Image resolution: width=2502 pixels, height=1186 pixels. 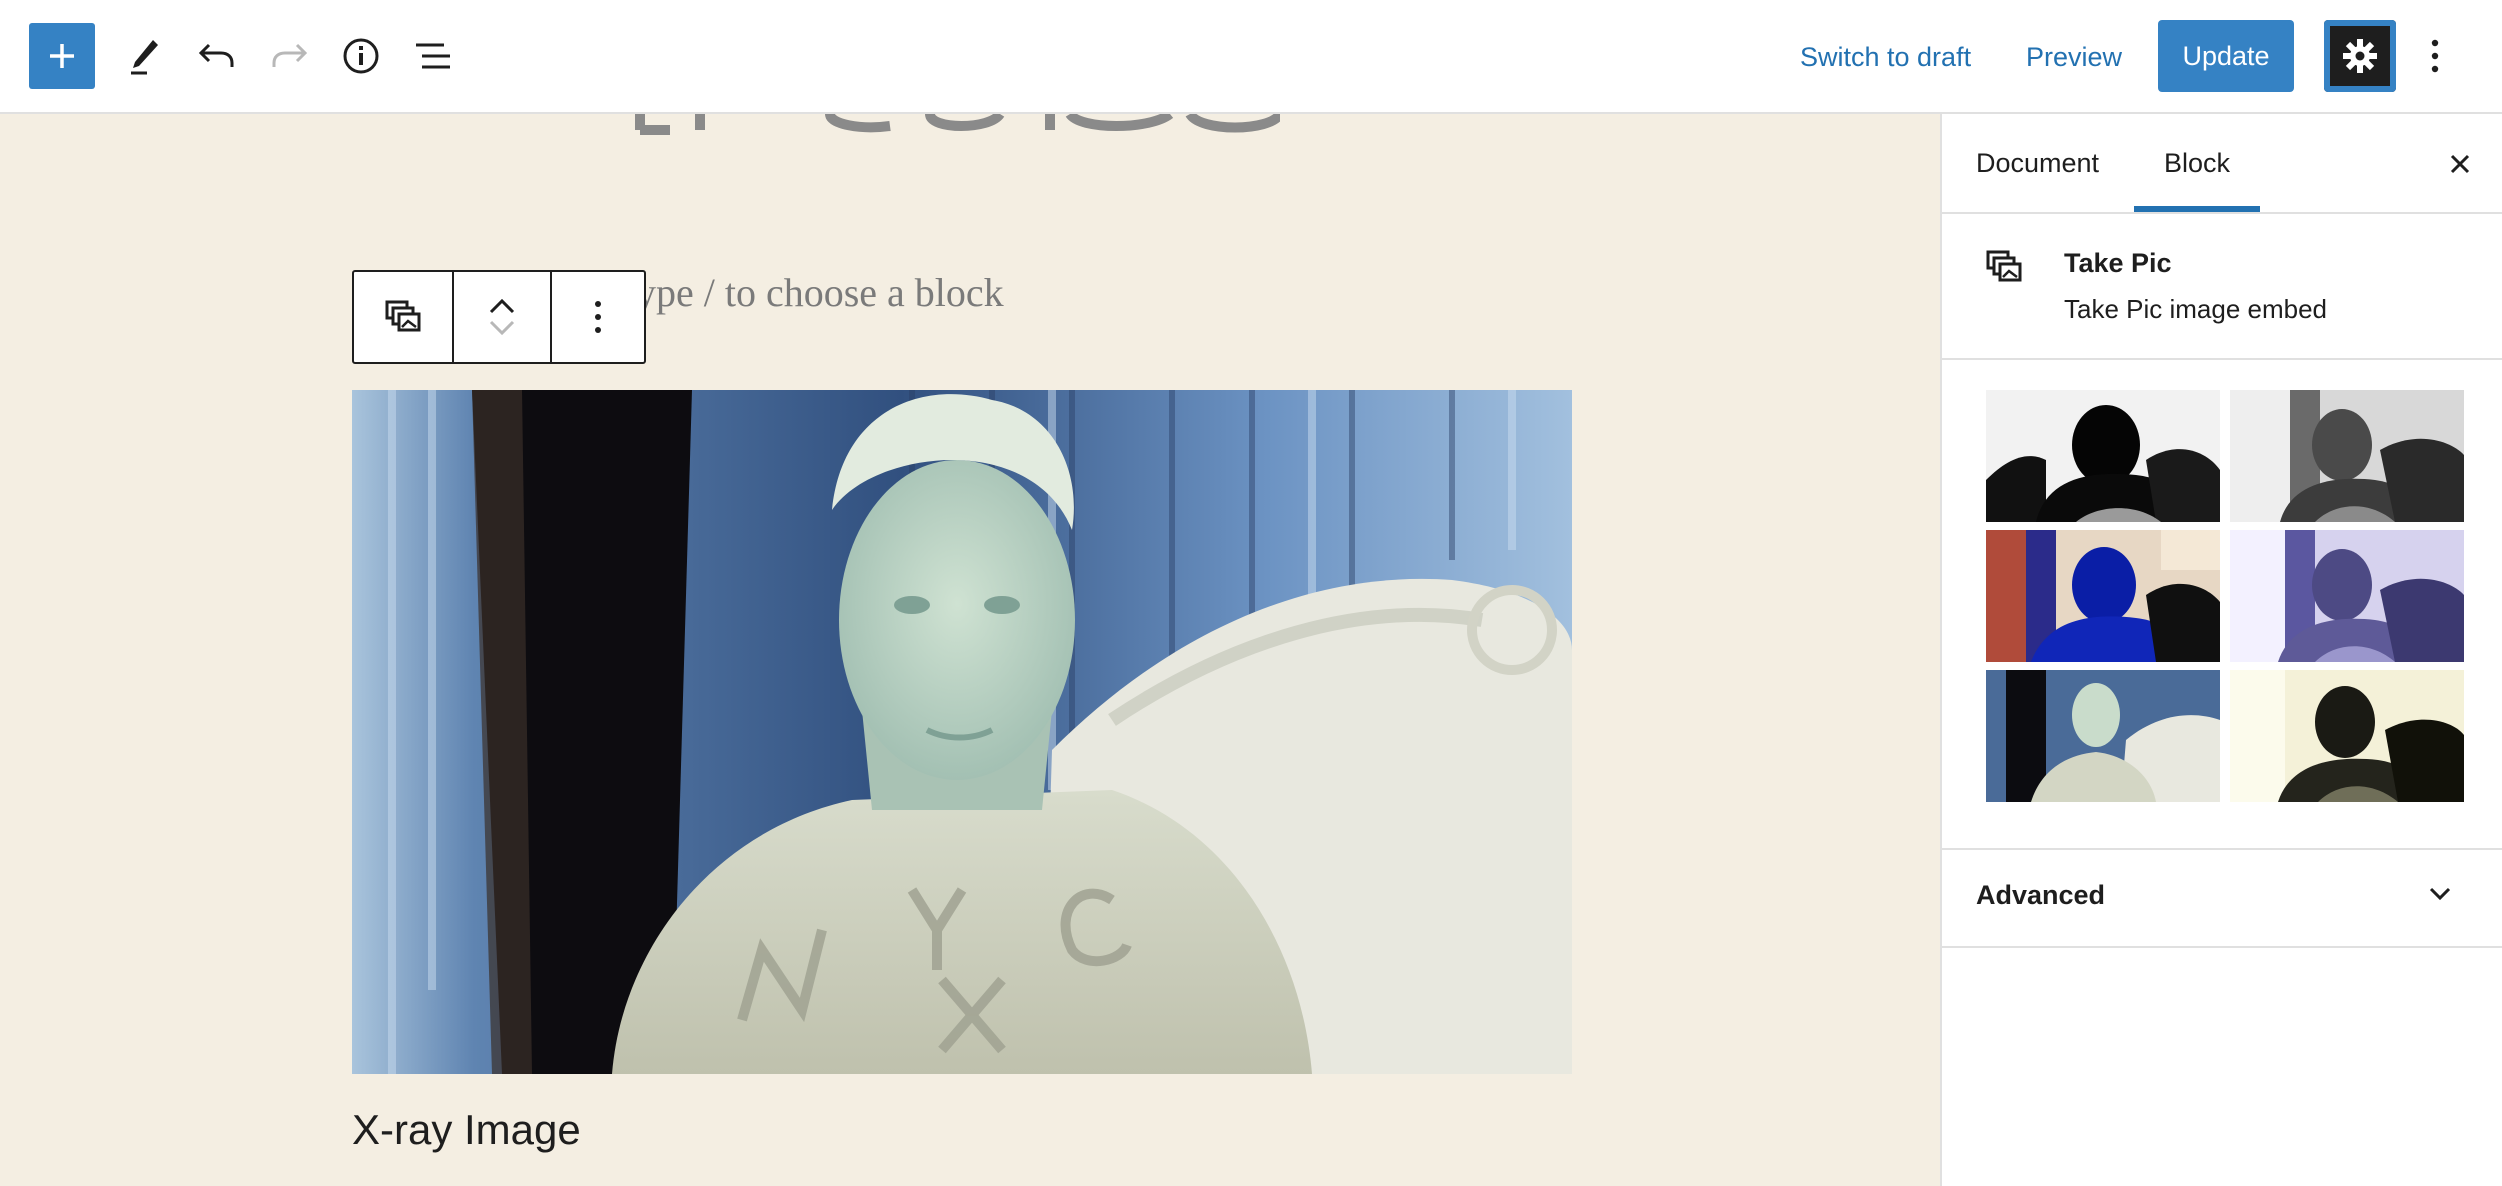 I want to click on undo-button, so click(x=217, y=56).